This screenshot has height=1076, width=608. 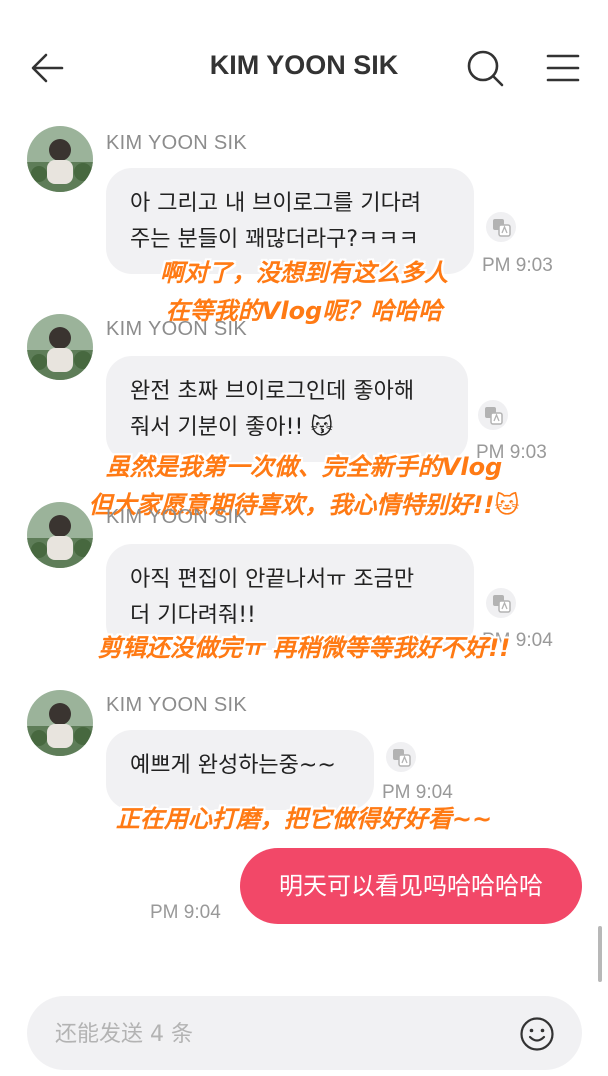 What do you see at coordinates (600, 954) in the screenshot?
I see `scrollbar` at bounding box center [600, 954].